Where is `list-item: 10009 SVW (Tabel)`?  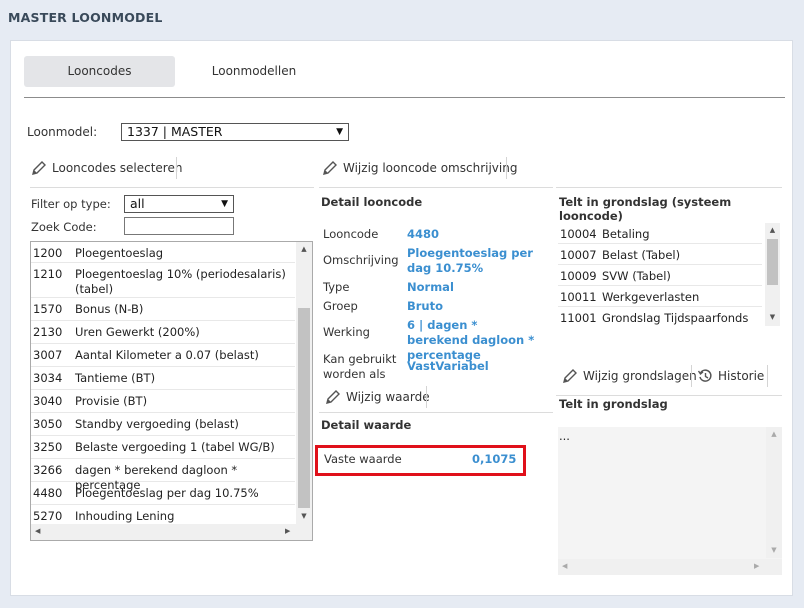 list-item: 10009 SVW (Tabel) is located at coordinates (660, 275).